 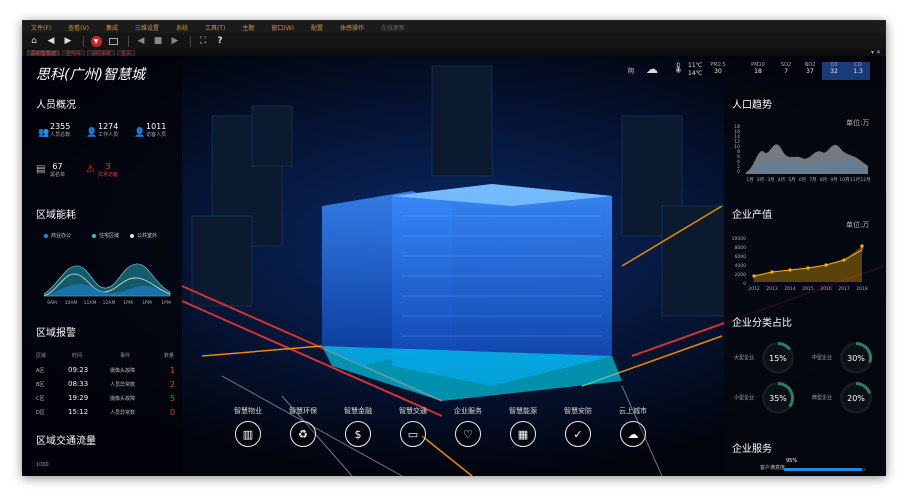 What do you see at coordinates (108, 126) in the screenshot?
I see `stat-num: 1274` at bounding box center [108, 126].